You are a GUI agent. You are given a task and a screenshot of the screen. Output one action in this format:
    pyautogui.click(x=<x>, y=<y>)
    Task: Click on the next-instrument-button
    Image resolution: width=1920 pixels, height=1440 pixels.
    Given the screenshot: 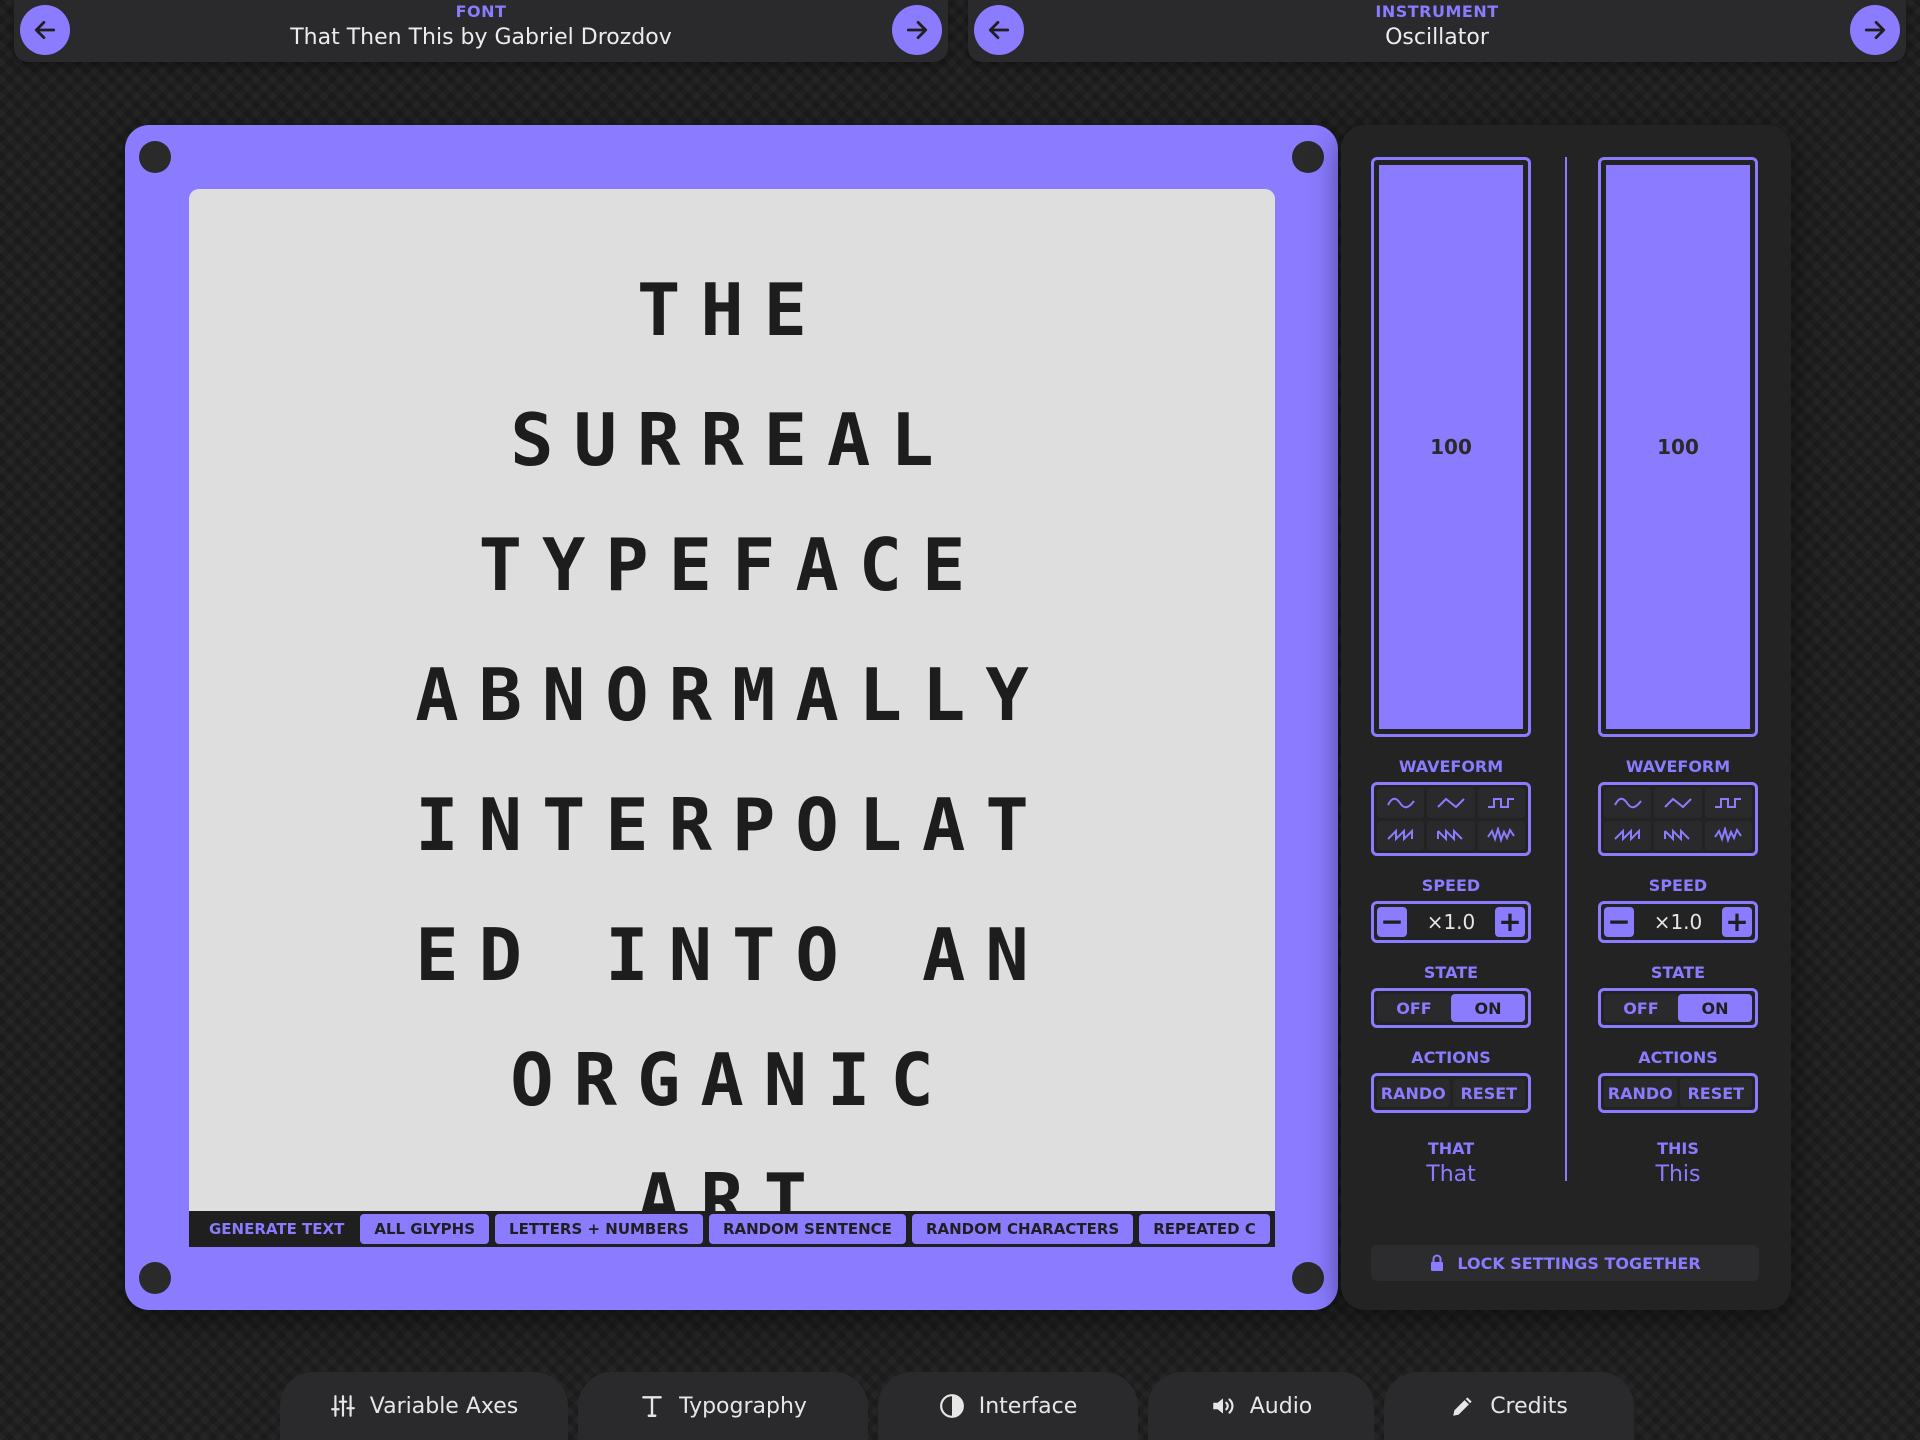 What is the action you would take?
    pyautogui.click(x=1875, y=30)
    